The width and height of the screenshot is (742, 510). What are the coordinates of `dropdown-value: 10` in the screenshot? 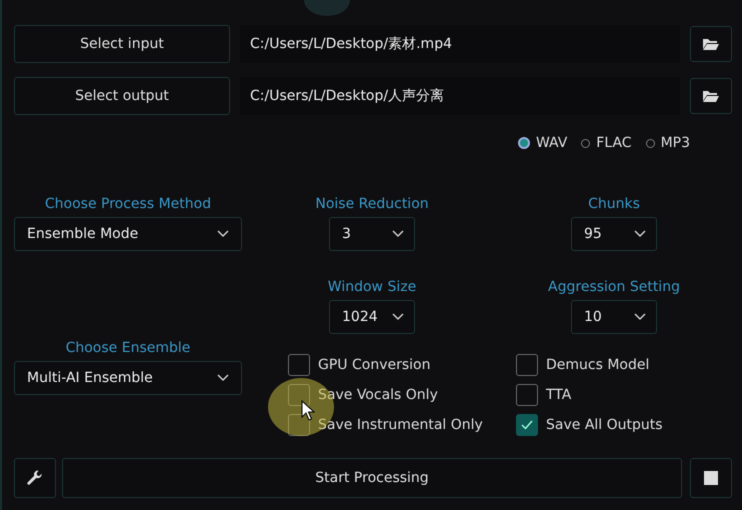 It's located at (593, 317).